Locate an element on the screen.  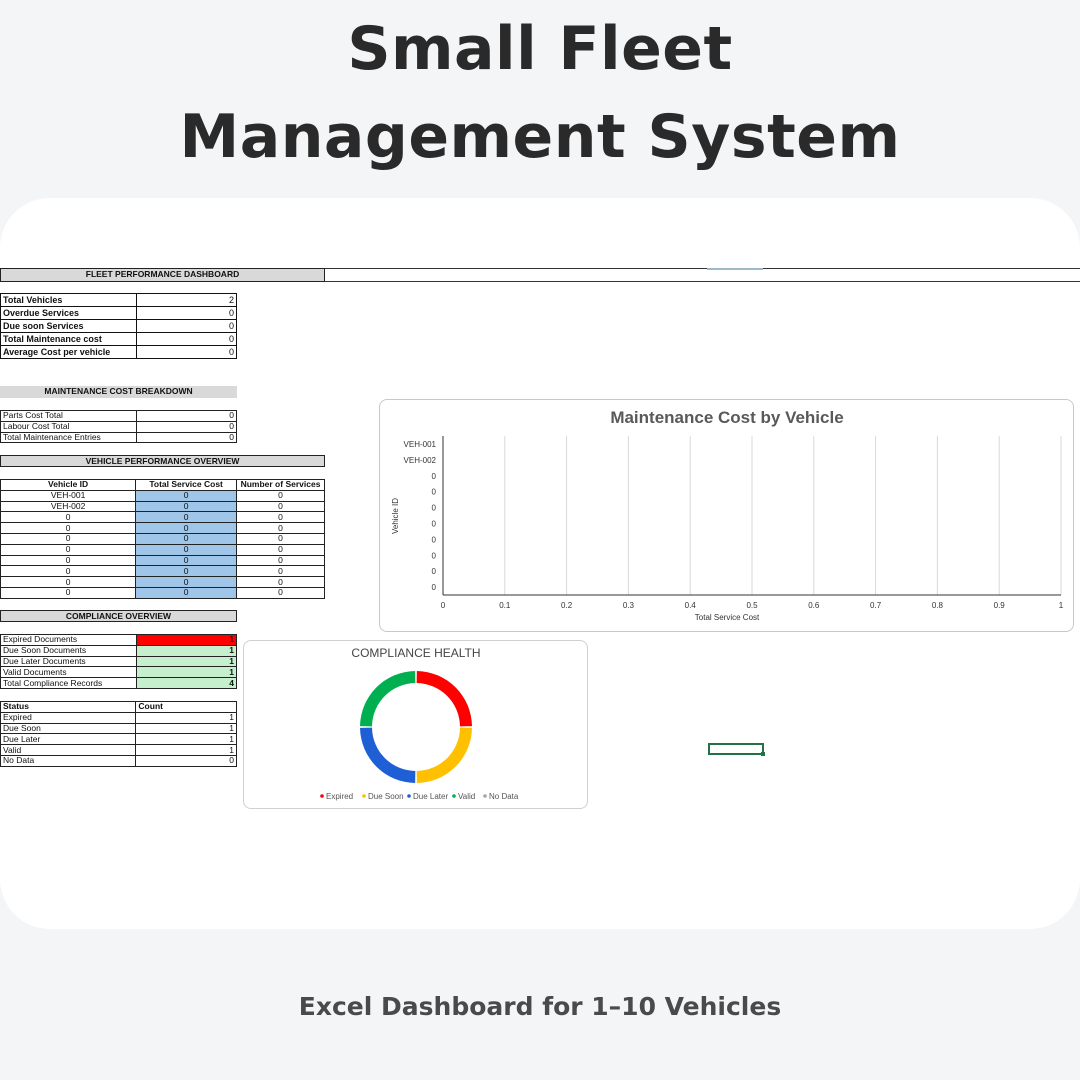
fleet-label: Overdue Services is located at coordinates (68, 313).